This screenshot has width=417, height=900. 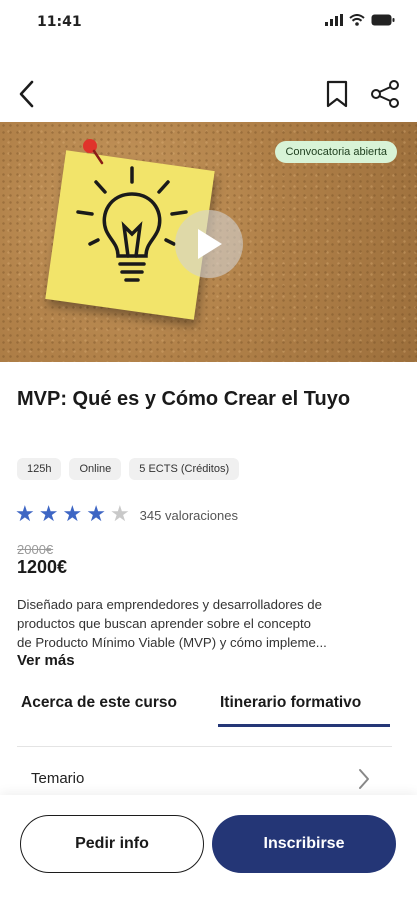 What do you see at coordinates (364, 779) in the screenshot?
I see `chevron-right-icon` at bounding box center [364, 779].